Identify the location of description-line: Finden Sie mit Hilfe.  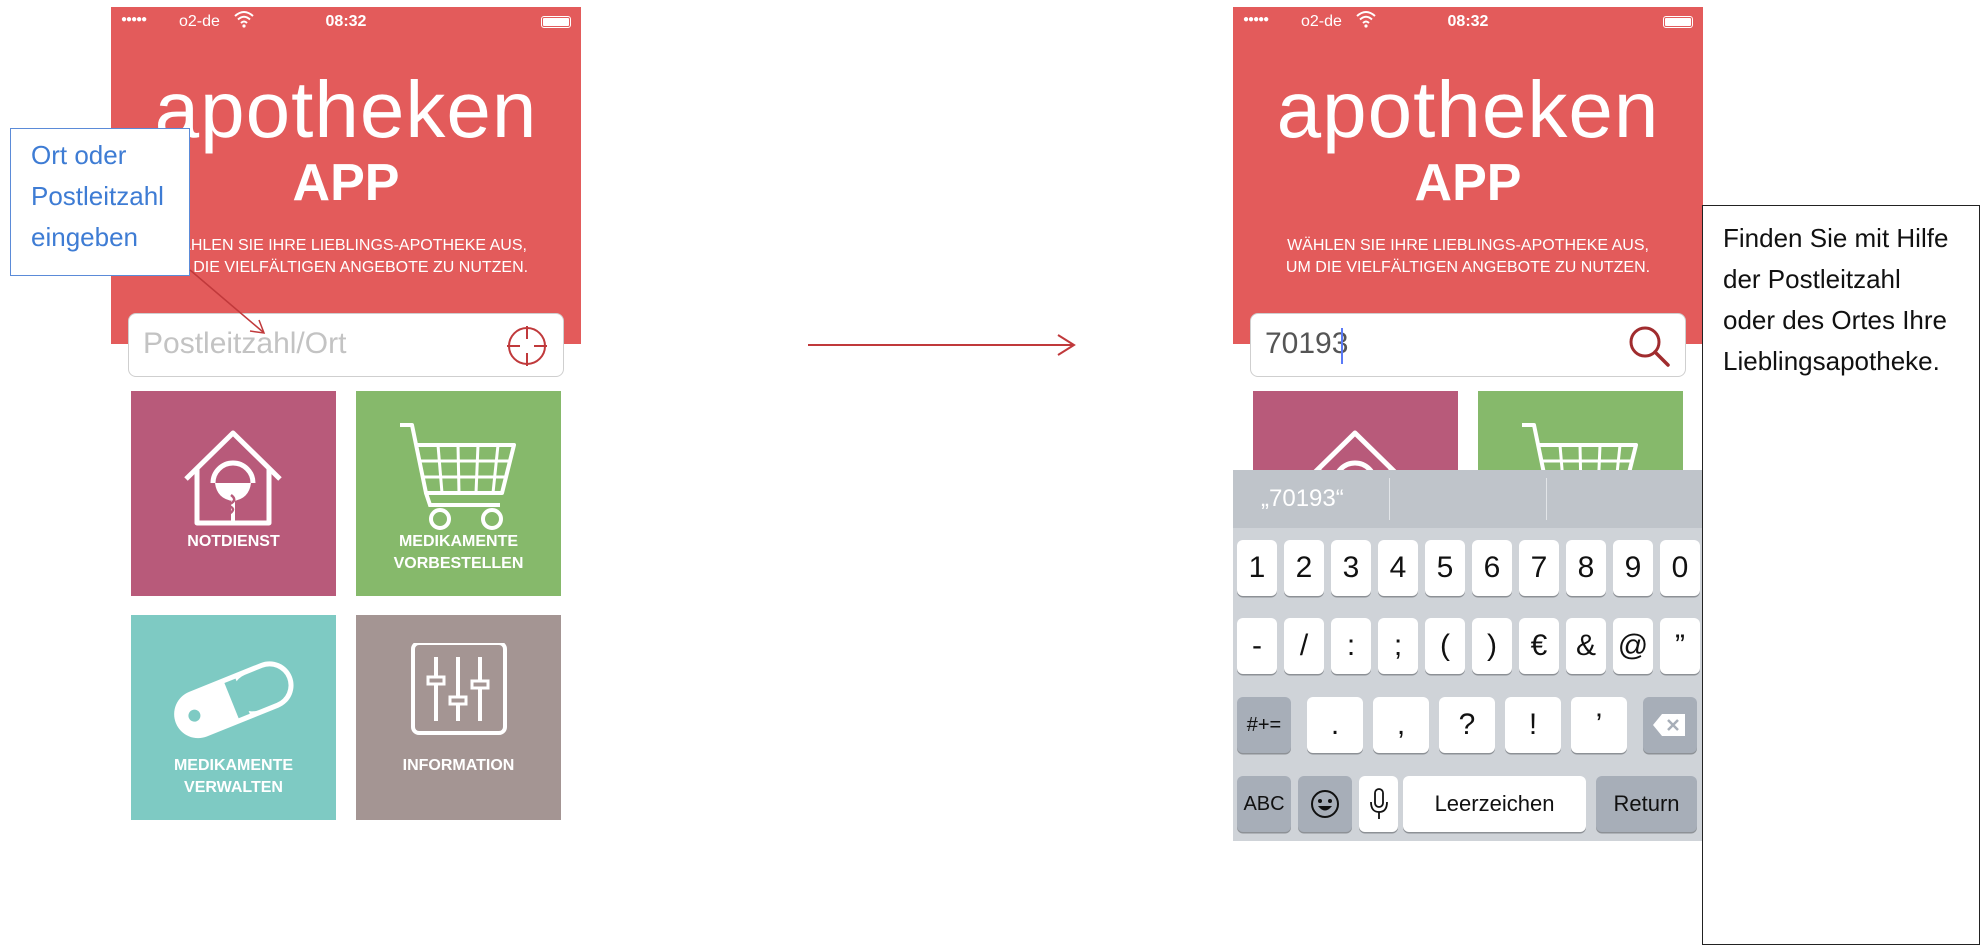
(1836, 238).